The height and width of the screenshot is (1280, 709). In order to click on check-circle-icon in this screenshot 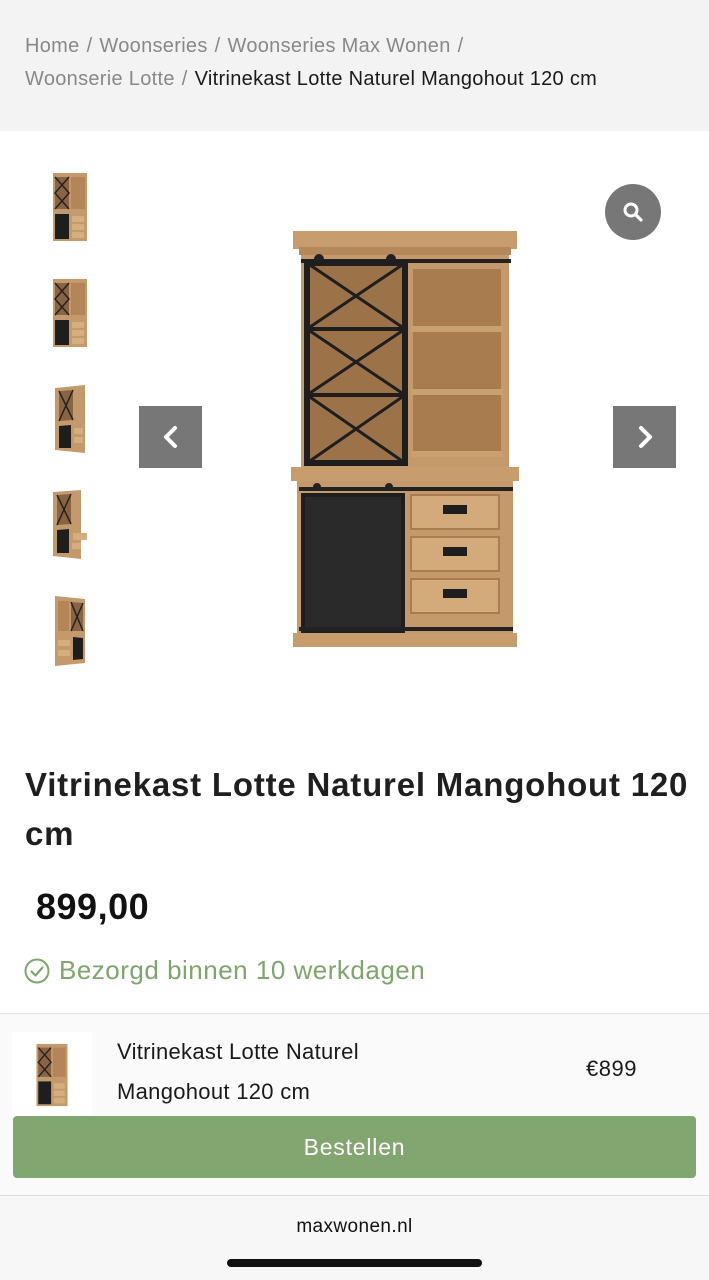, I will do `click(37, 970)`.